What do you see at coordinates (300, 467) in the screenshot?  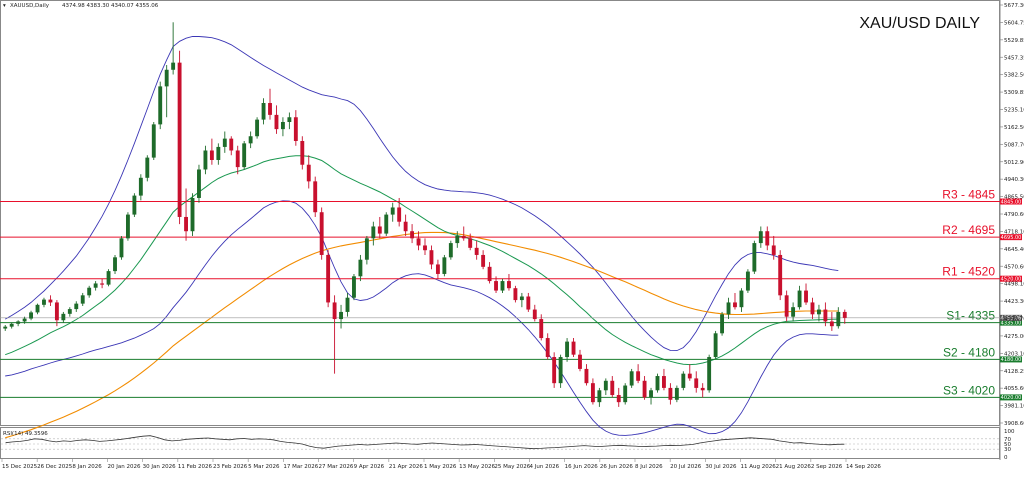 I see `x-tick-label: 17 Mar 2026` at bounding box center [300, 467].